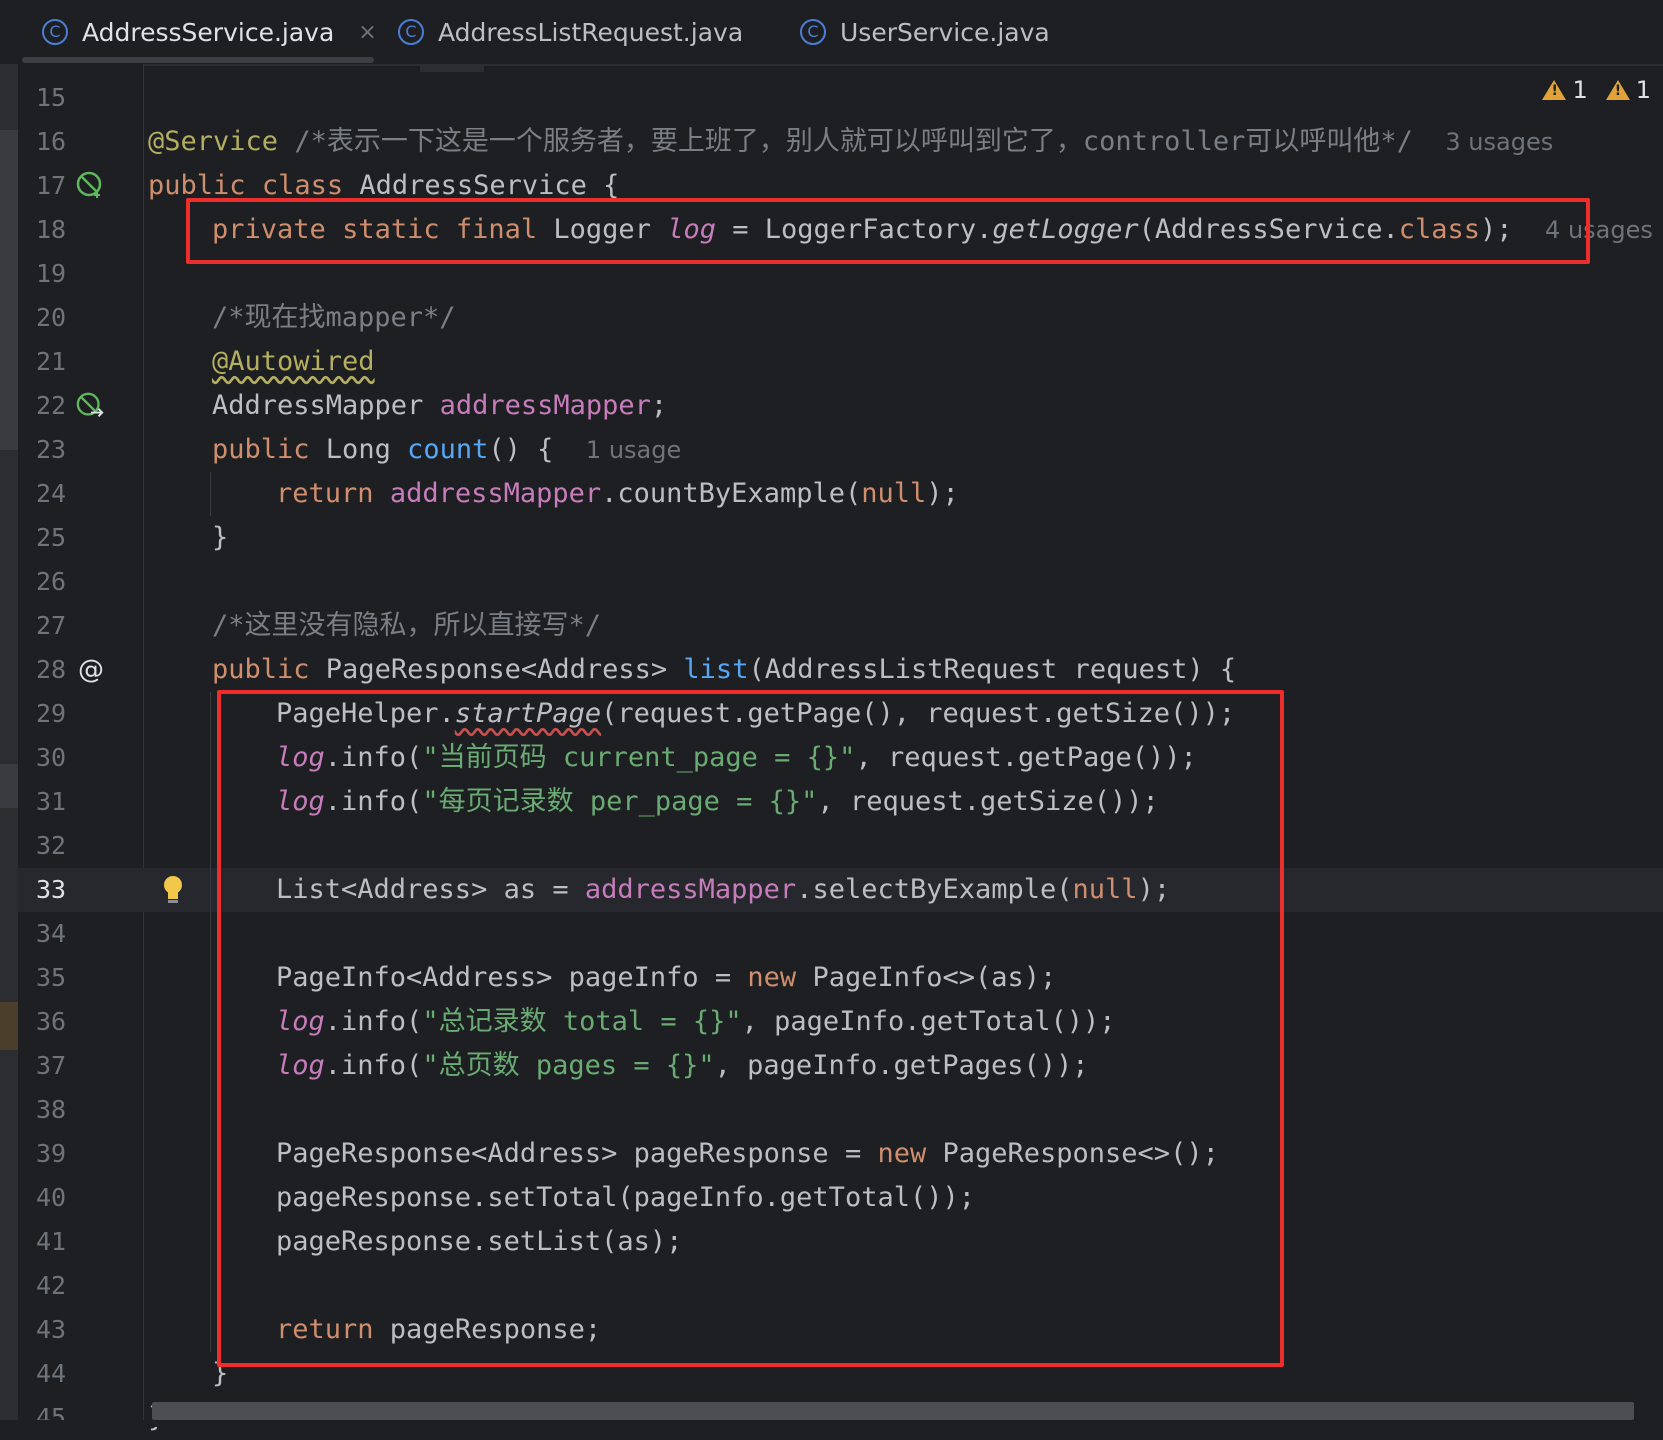 This screenshot has height=1440, width=1663. Describe the element at coordinates (56, 846) in the screenshot. I see `line-number: 32` at that location.